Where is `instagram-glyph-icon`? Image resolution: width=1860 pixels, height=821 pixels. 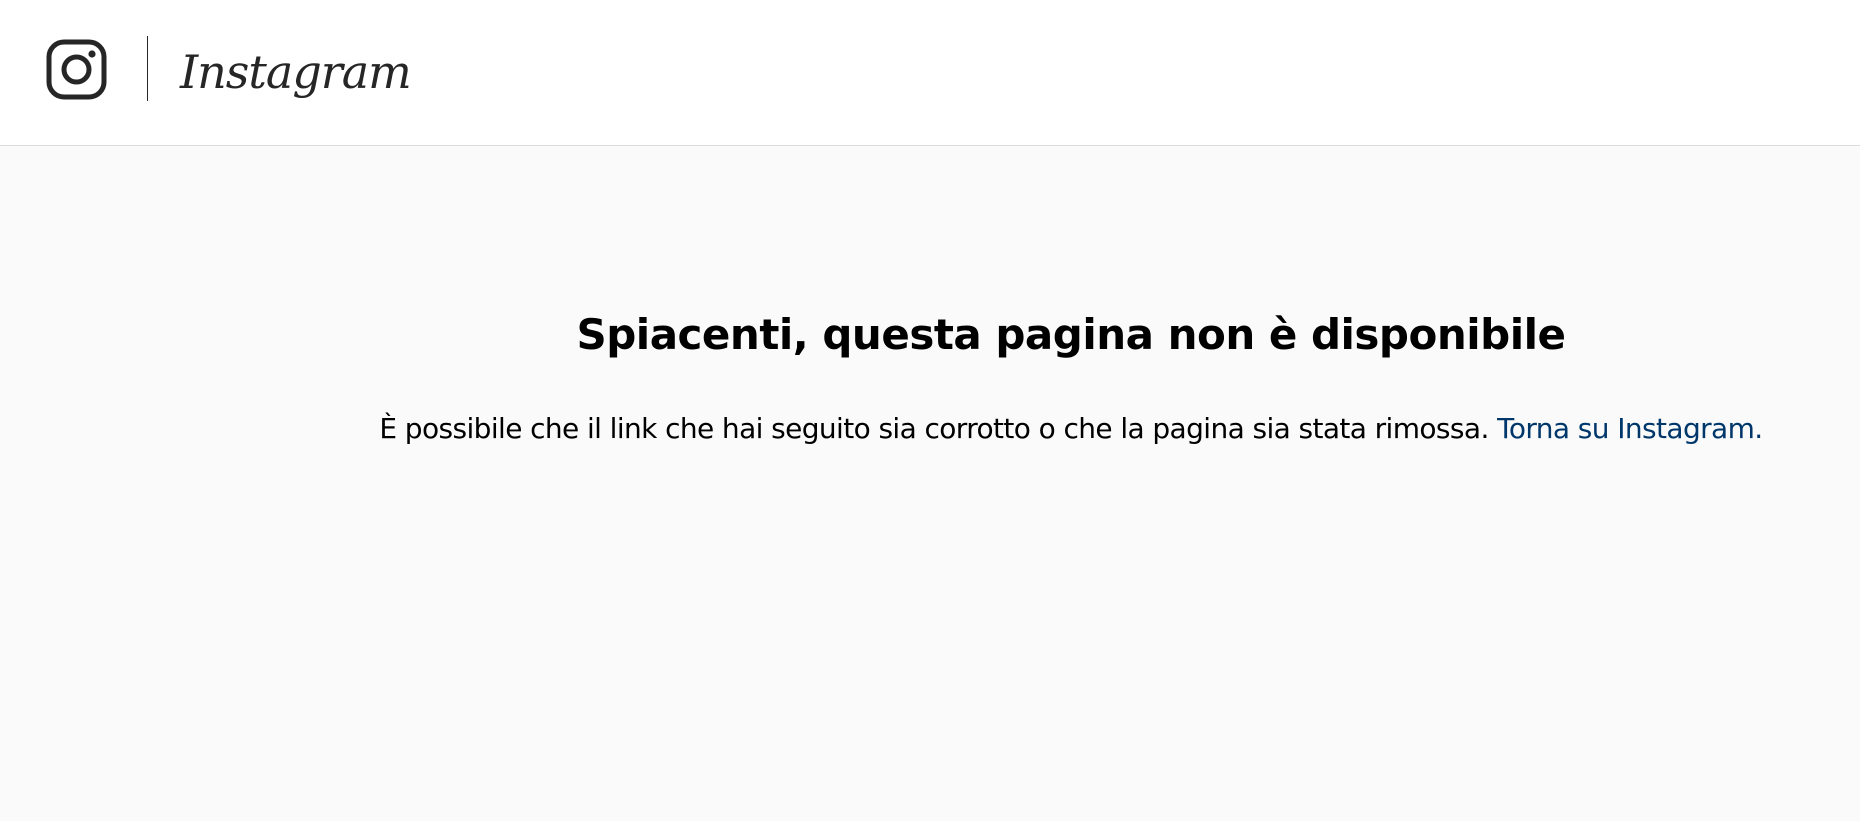
instagram-glyph-icon is located at coordinates (76, 69).